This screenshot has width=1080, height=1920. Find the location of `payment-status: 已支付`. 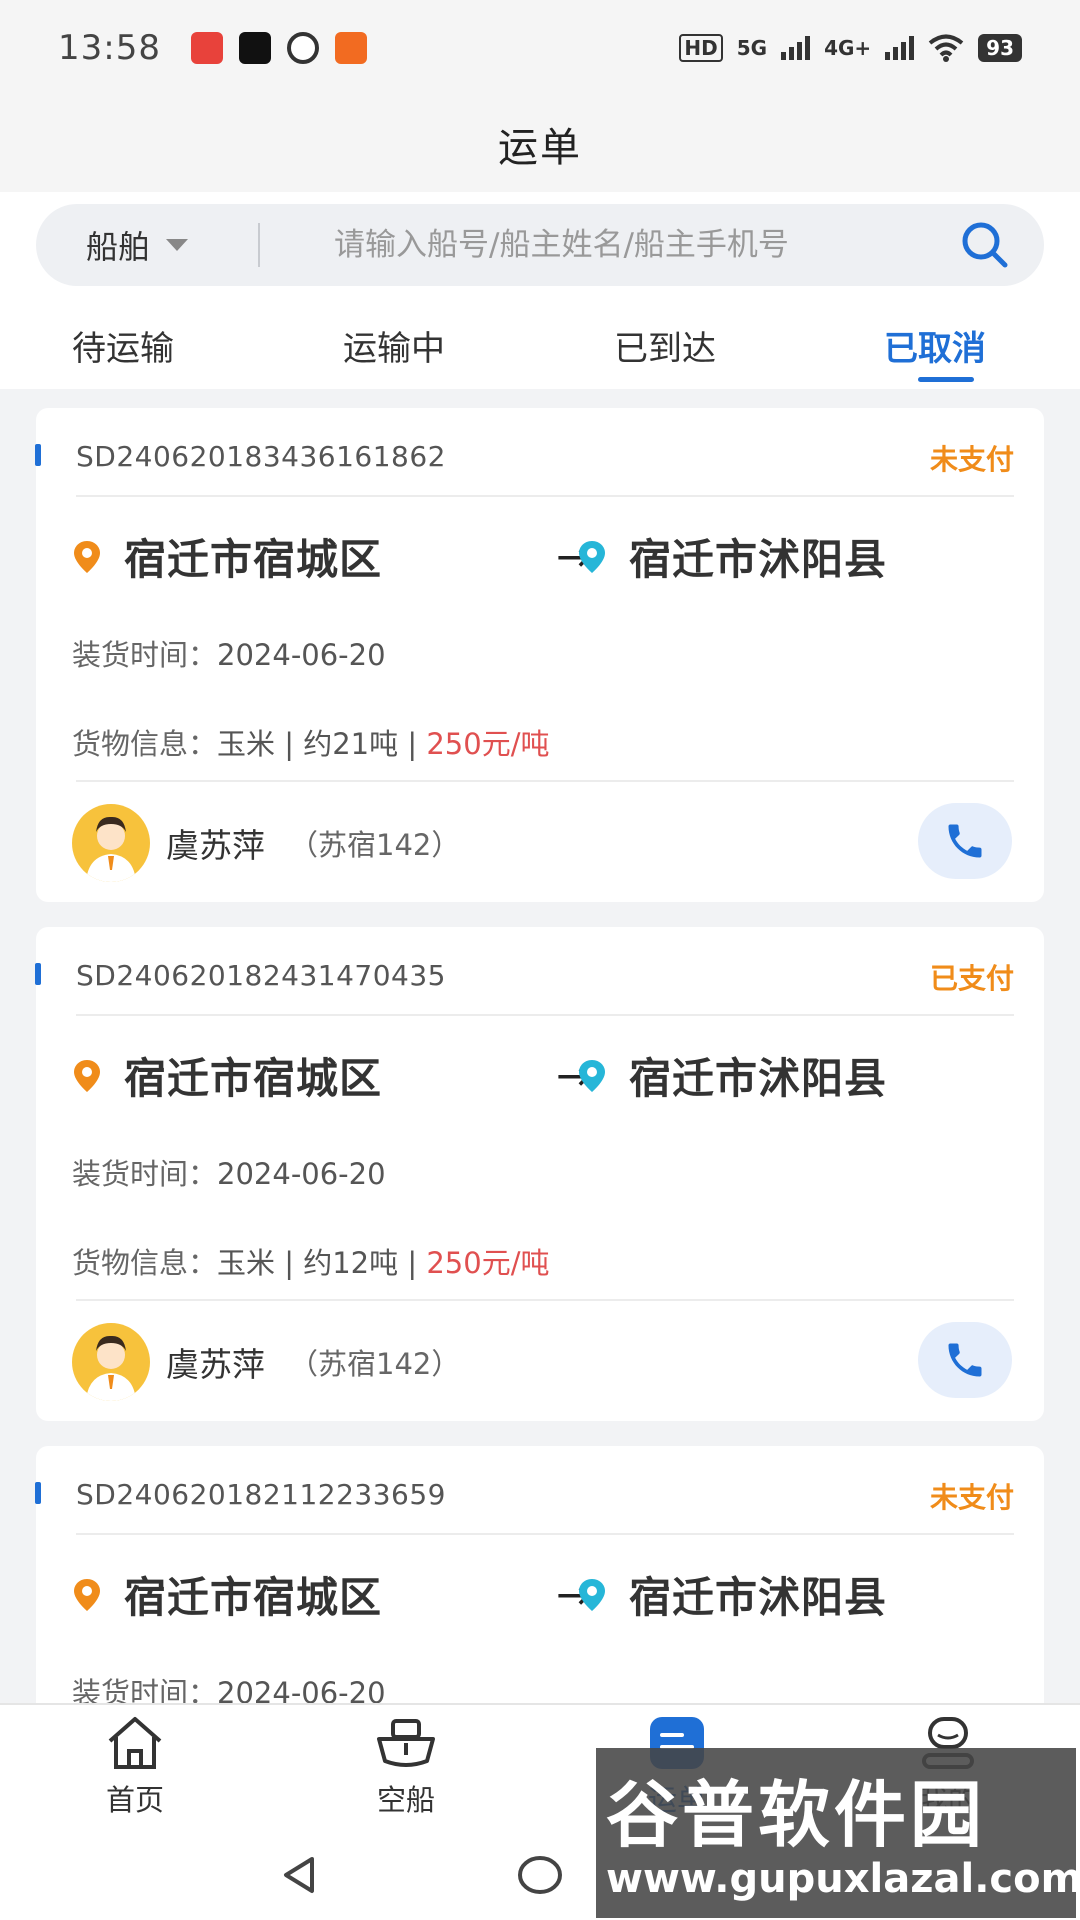

payment-status: 已支付 is located at coordinates (971, 978).